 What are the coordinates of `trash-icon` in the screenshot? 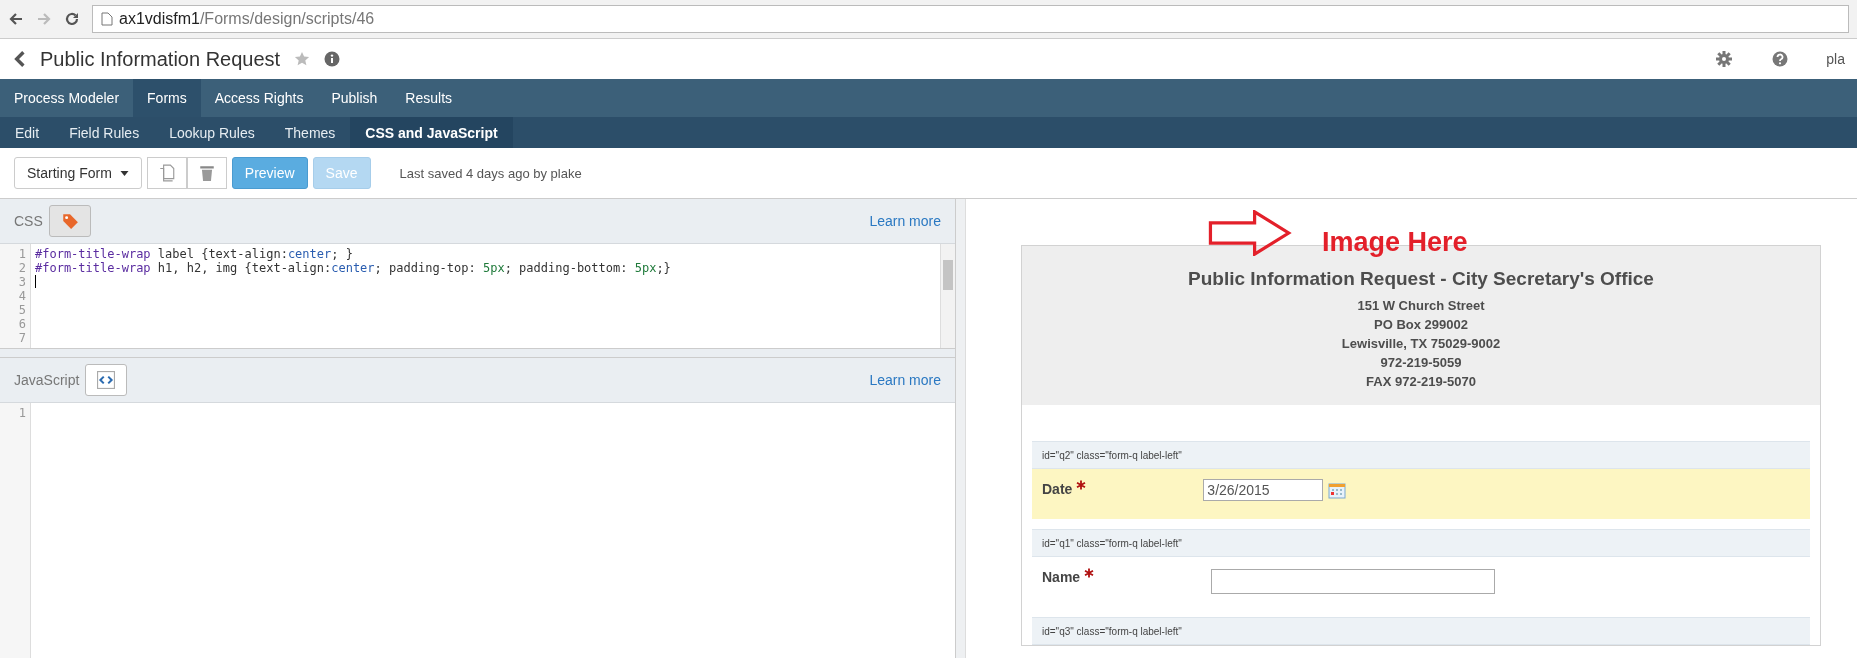 It's located at (206, 173).